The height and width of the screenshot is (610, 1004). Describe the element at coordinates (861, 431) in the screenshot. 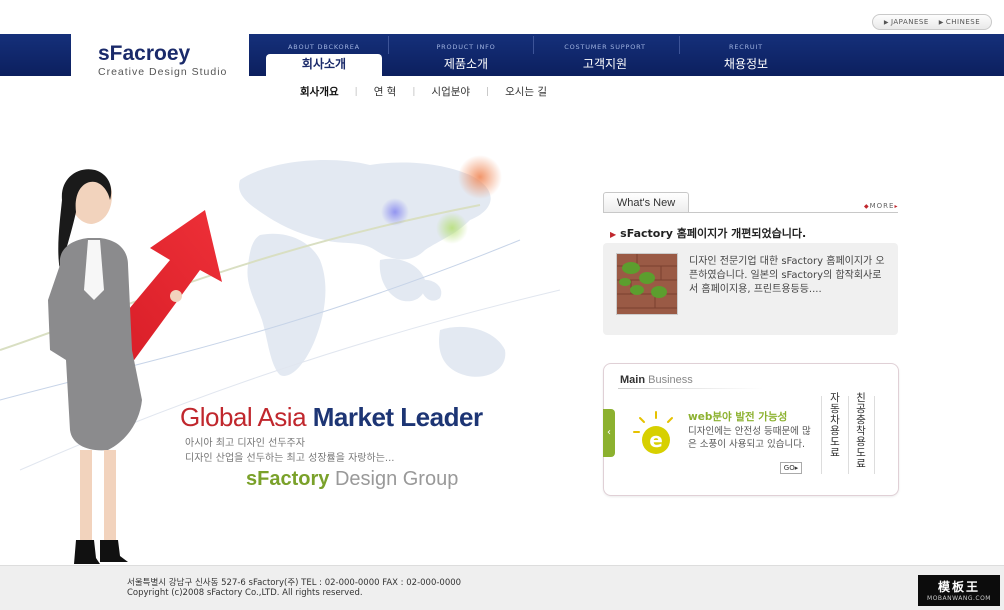

I see `business-link-eco-paint: 친공충착용도료` at that location.